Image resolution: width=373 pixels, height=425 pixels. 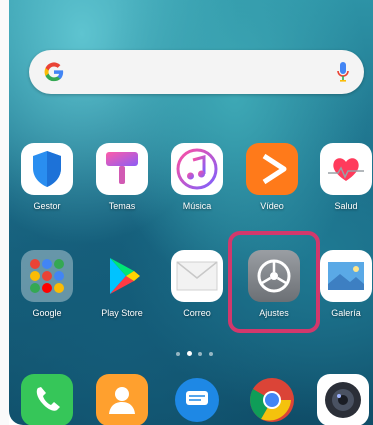 I want to click on app-gestor: Gestor, so click(x=47, y=177).